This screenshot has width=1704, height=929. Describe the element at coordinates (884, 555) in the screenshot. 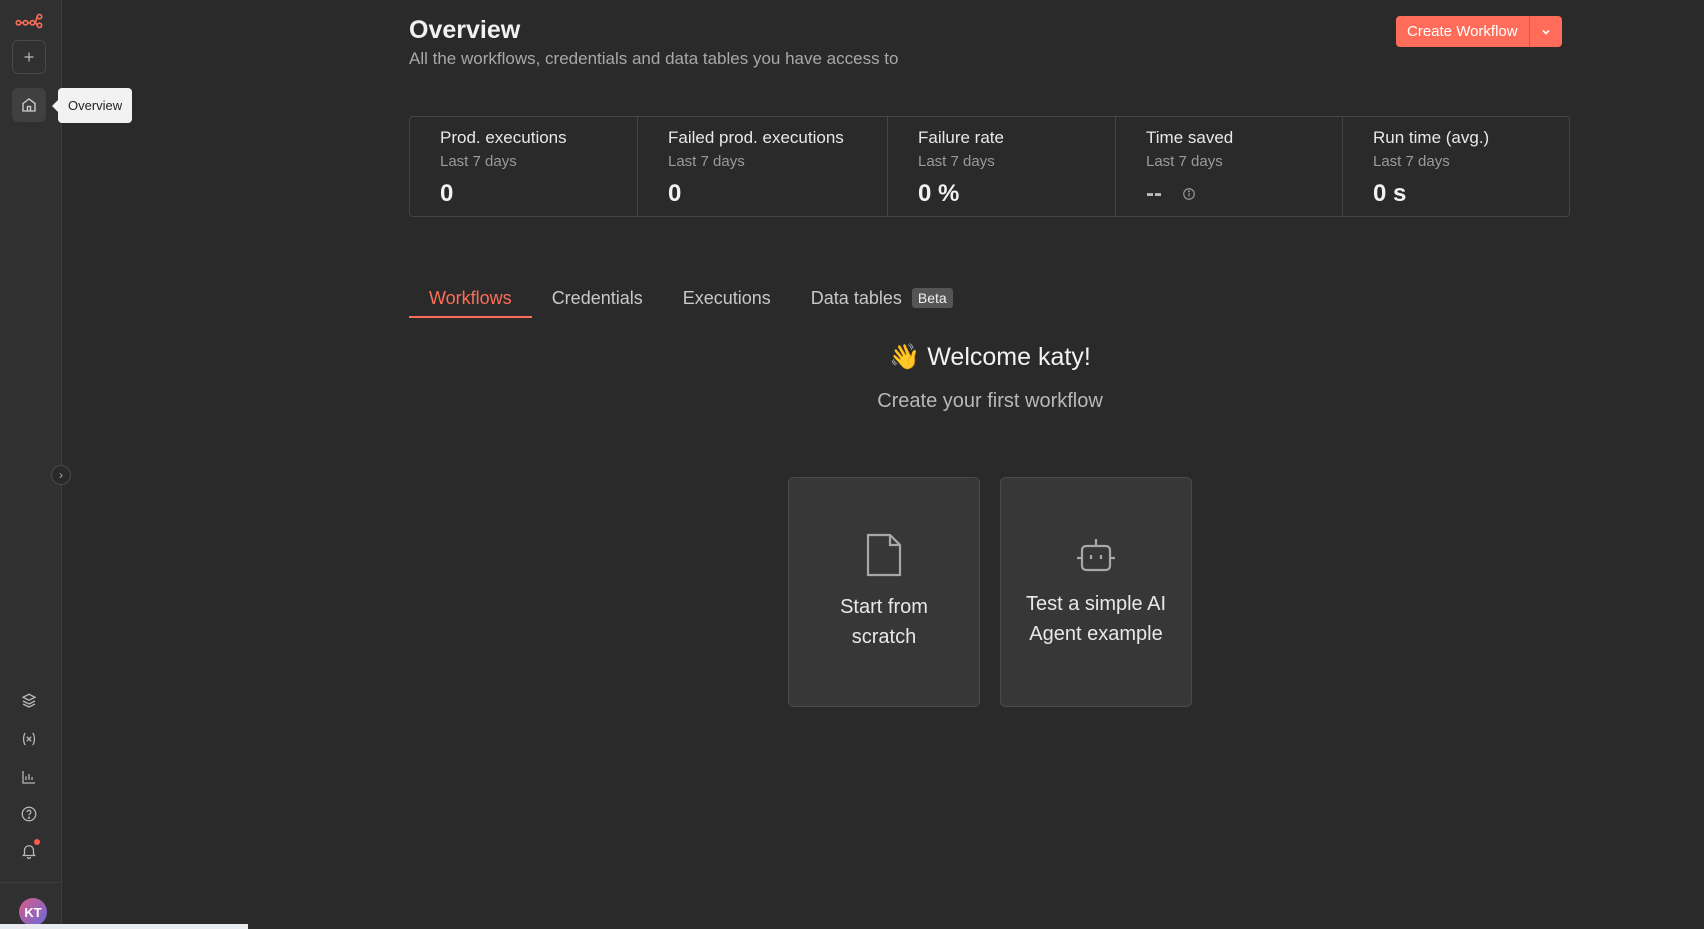

I see `file-icon` at that location.